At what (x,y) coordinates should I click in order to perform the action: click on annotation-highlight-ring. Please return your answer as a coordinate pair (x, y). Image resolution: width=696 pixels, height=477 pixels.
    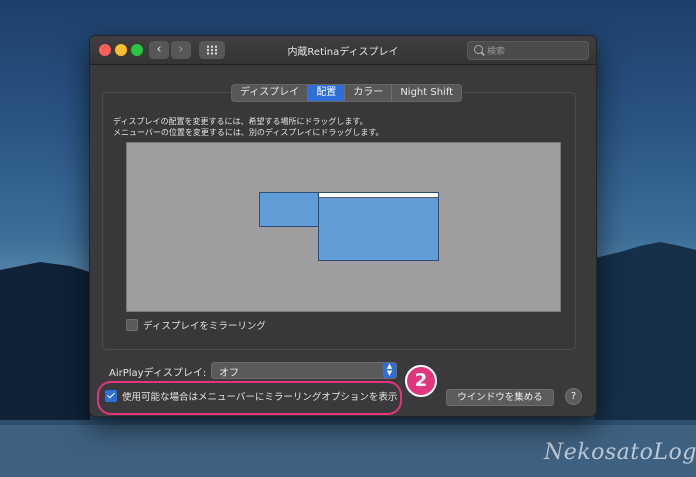
    Looking at the image, I should click on (249, 398).